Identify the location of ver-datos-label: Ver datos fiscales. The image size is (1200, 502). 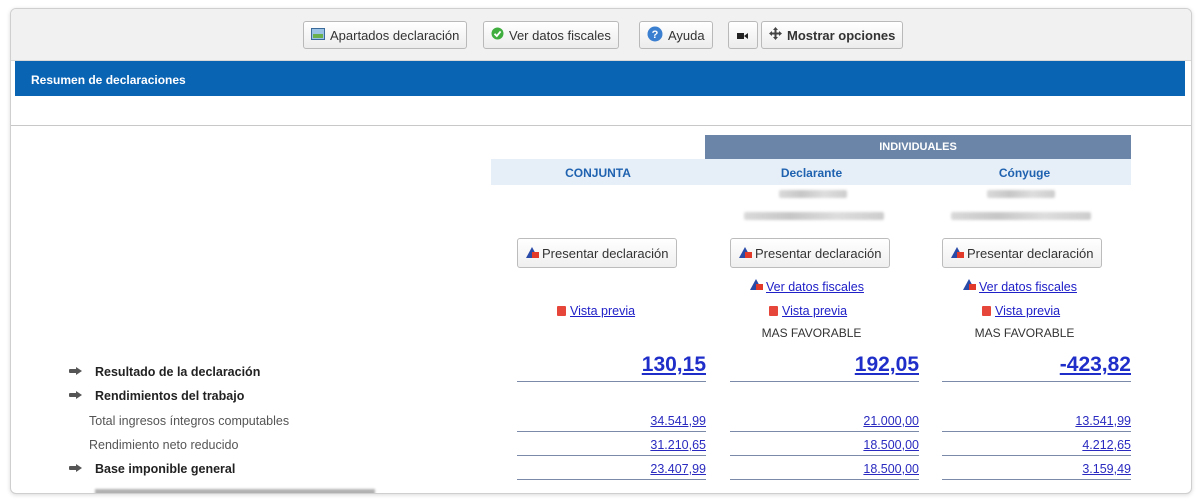
(560, 35).